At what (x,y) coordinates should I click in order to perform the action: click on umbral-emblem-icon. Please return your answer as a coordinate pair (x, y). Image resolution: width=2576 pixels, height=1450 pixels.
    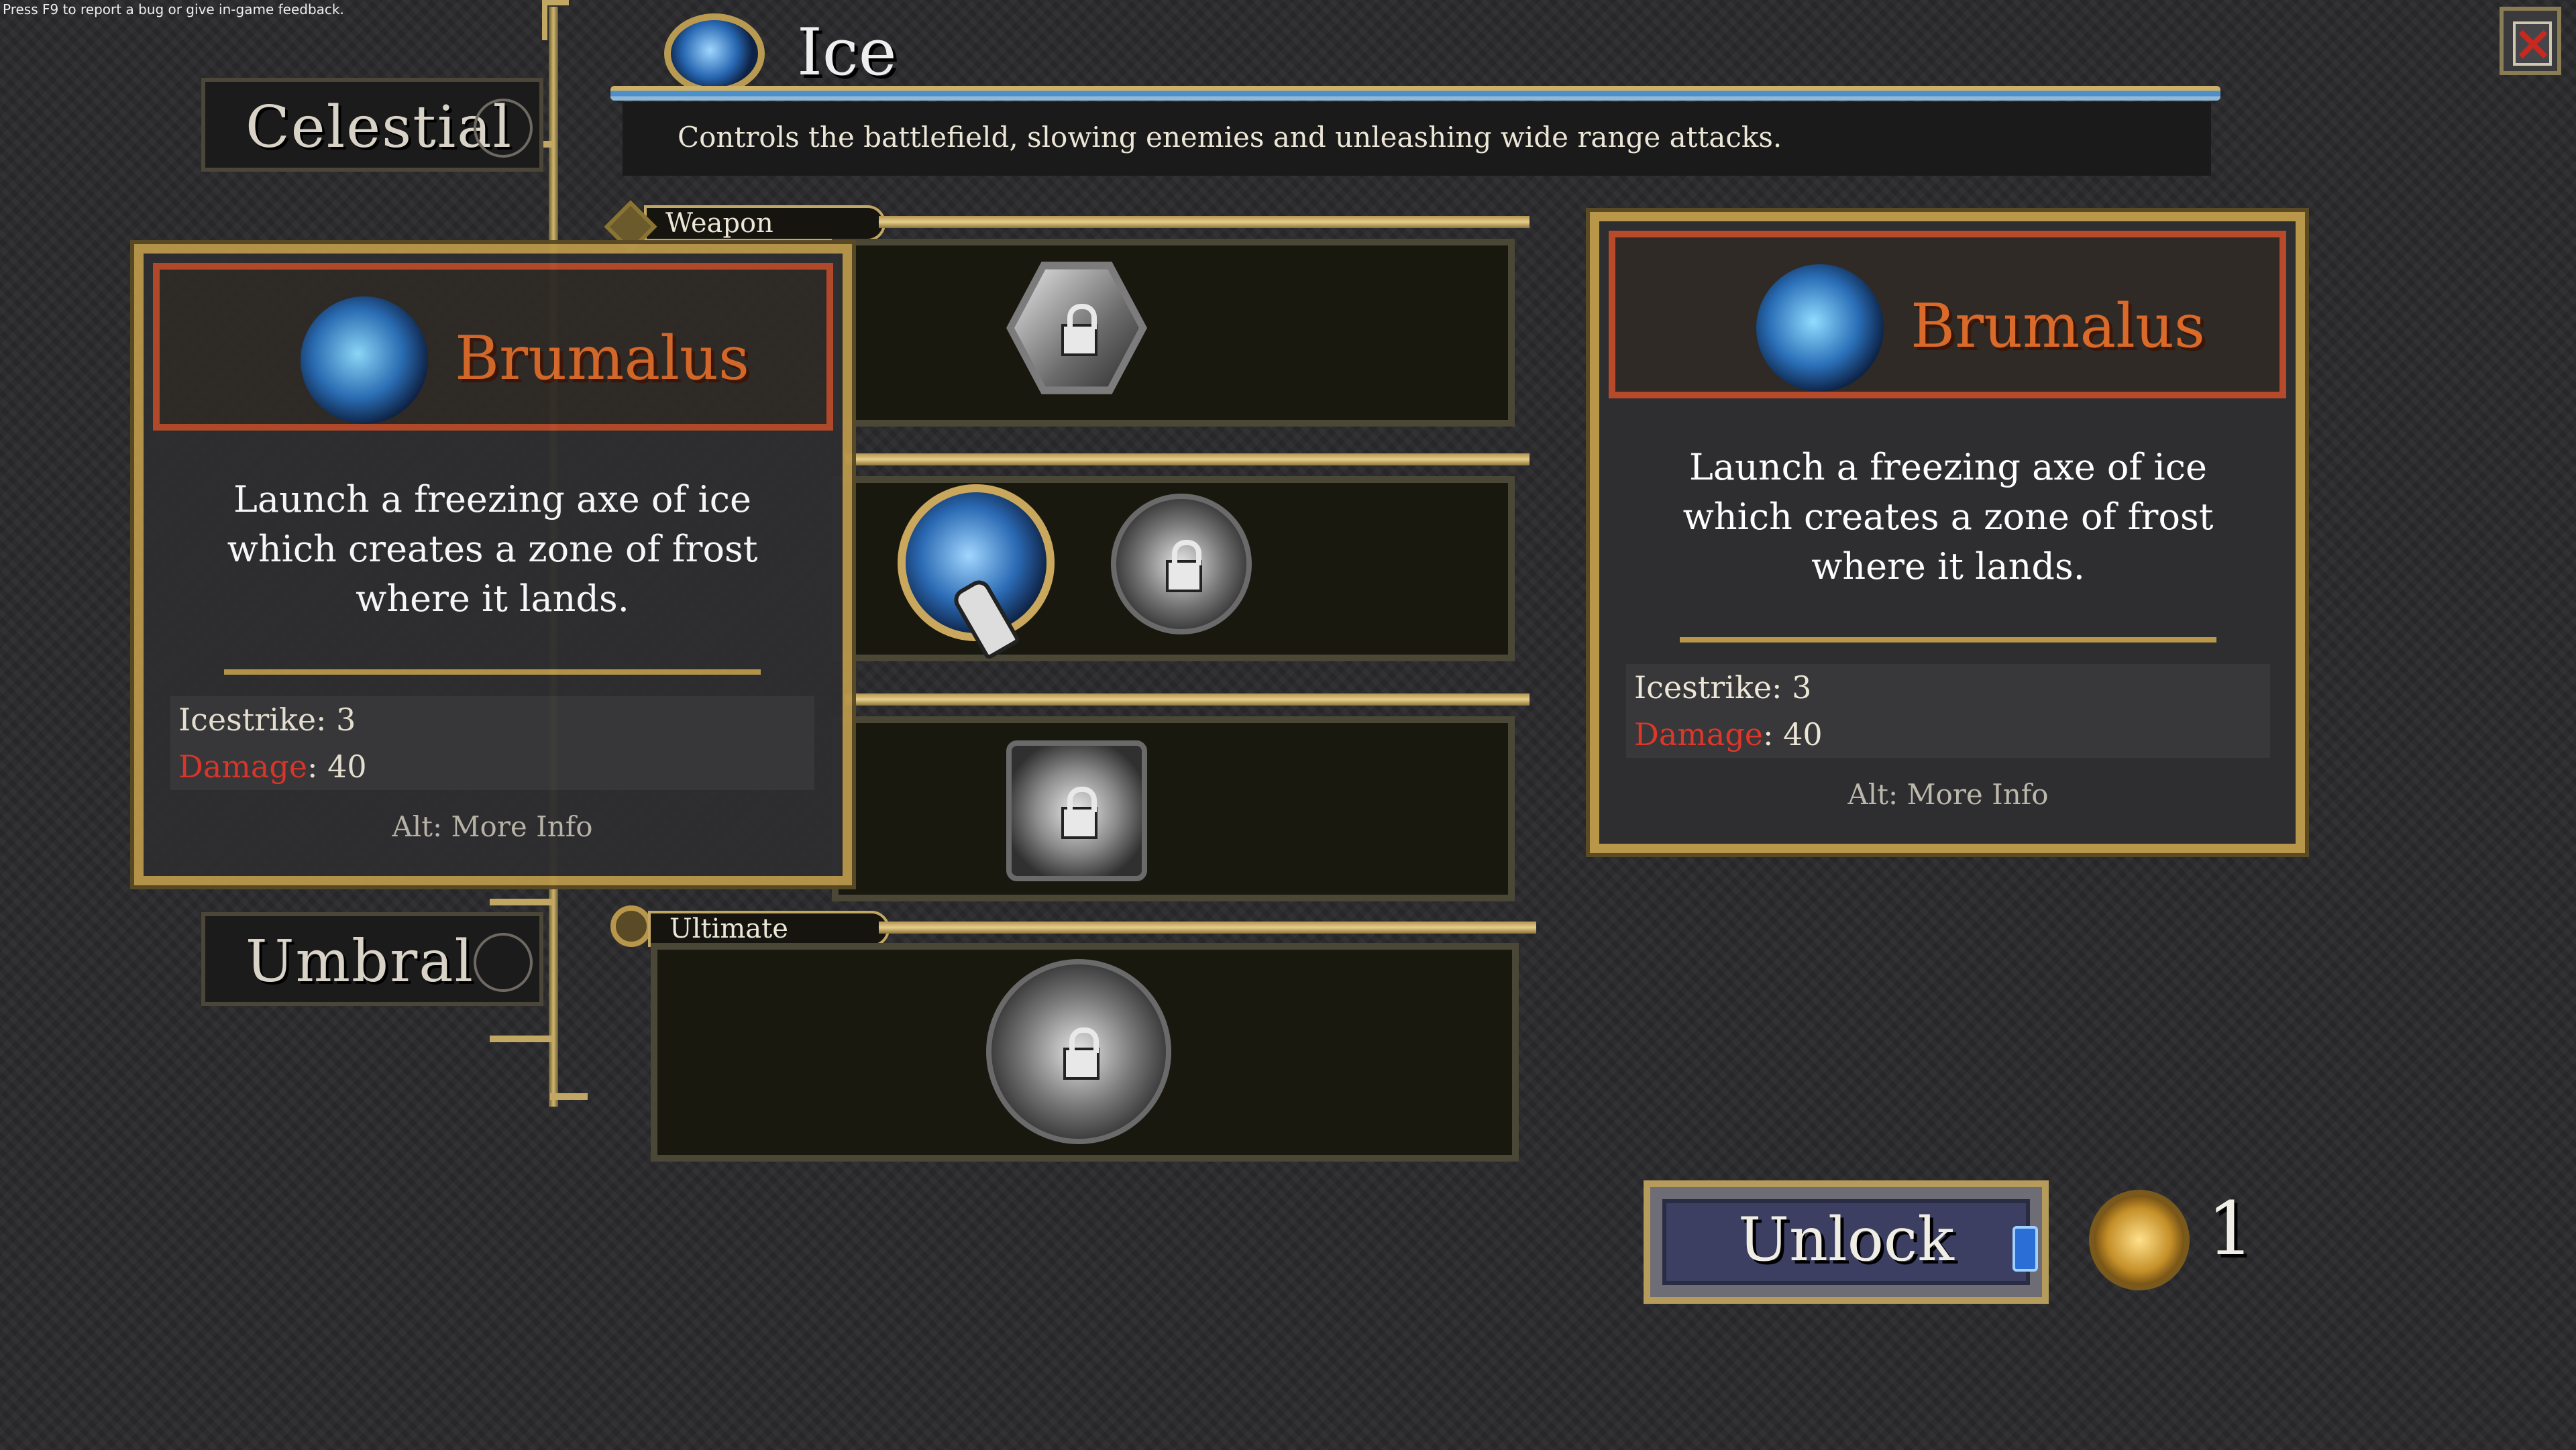
    Looking at the image, I should click on (503, 962).